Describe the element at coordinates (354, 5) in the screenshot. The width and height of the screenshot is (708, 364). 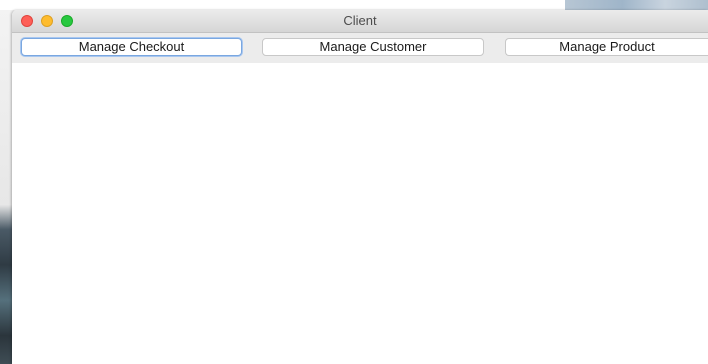
I see `desktop-wallpaper-top` at that location.